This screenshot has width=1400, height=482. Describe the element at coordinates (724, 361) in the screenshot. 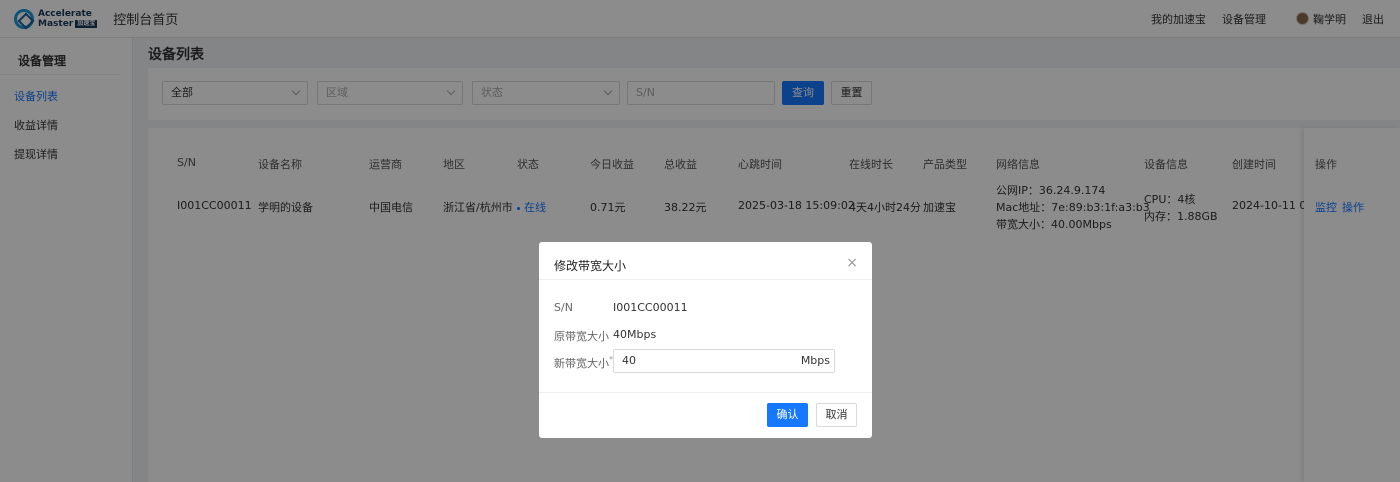

I see `new-bandwidth-input: 40 Mbps` at that location.